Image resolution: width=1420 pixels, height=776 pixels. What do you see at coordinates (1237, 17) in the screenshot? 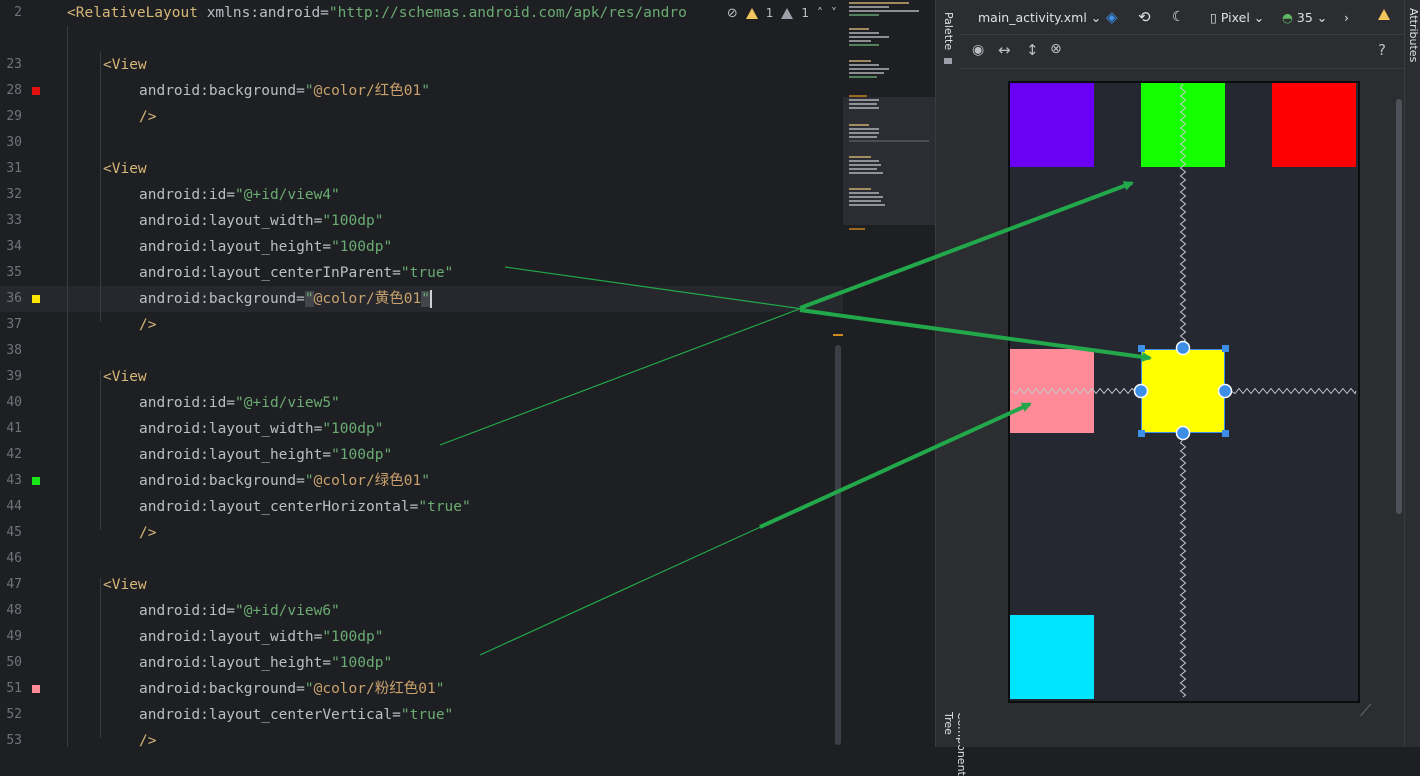
I see `device-dropdown: ▯ Pixel ⌄` at bounding box center [1237, 17].